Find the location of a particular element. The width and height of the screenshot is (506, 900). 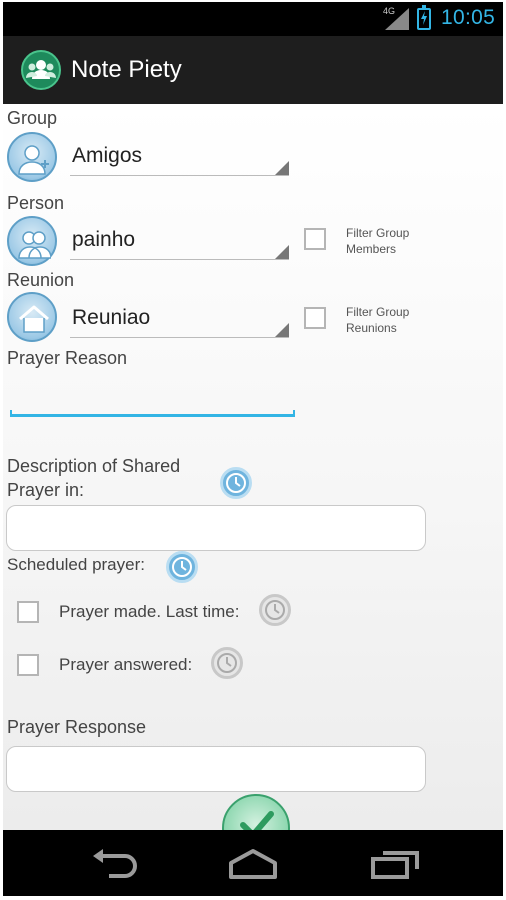

signal-icon is located at coordinates (397, 19).